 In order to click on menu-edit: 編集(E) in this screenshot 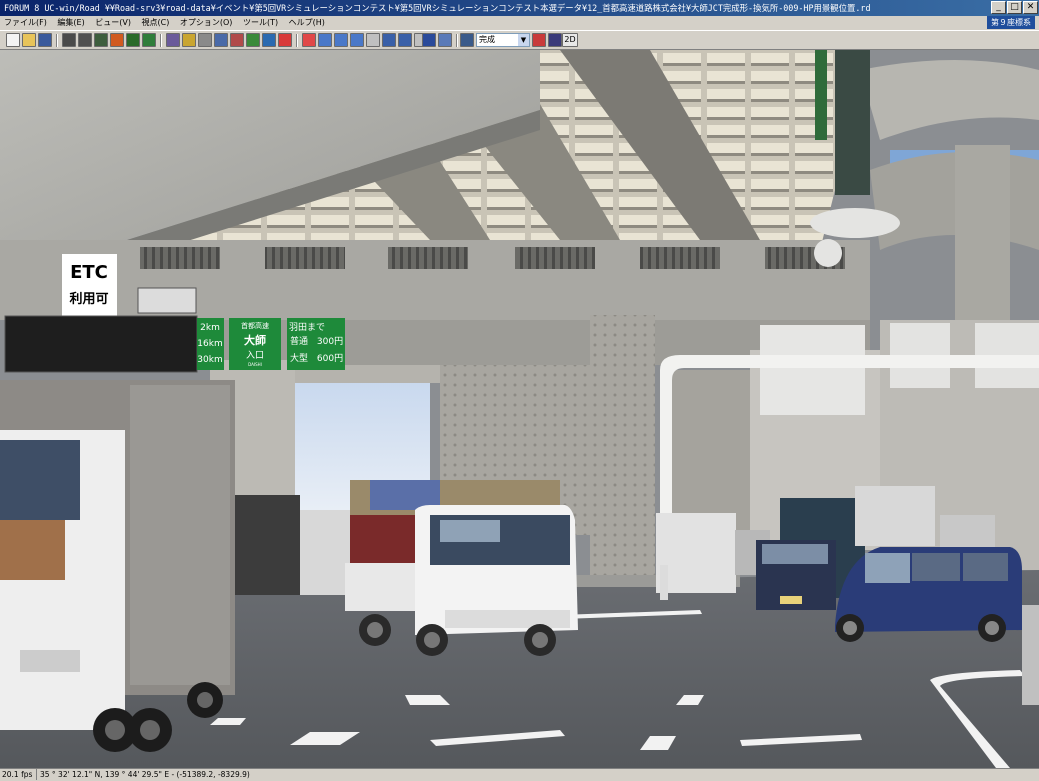, I will do `click(70, 23)`.